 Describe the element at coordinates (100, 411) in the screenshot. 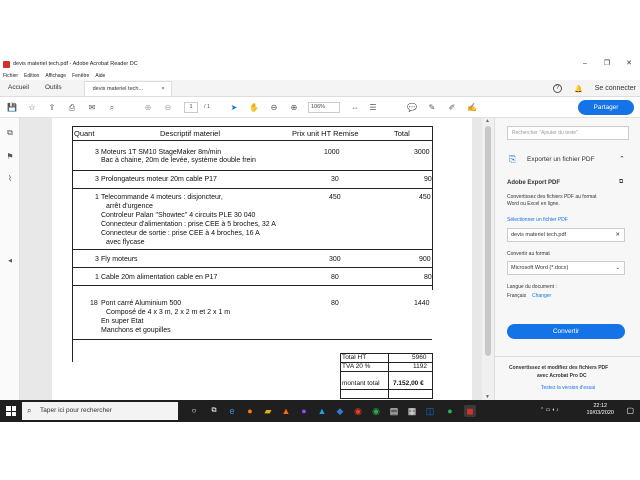

I see `taskbar-search-input: Taper ici pour rechercher` at that location.